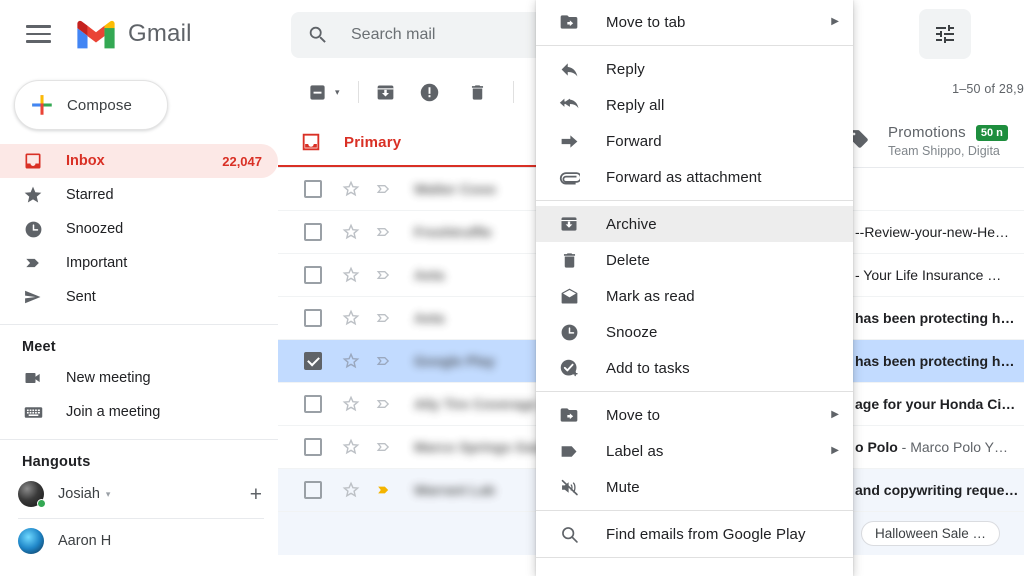  I want to click on select-dropdown-caret-icon: ▾, so click(337, 92).